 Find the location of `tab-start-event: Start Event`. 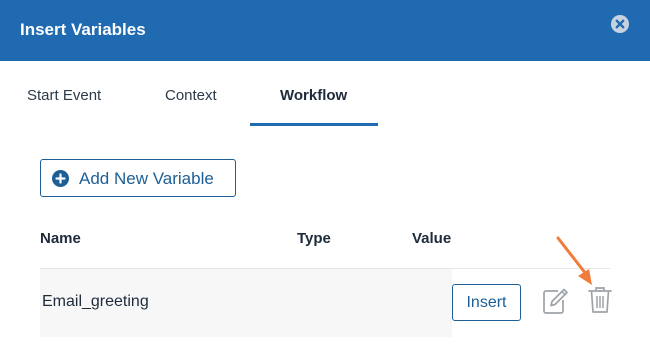

tab-start-event: Start Event is located at coordinates (64, 96).